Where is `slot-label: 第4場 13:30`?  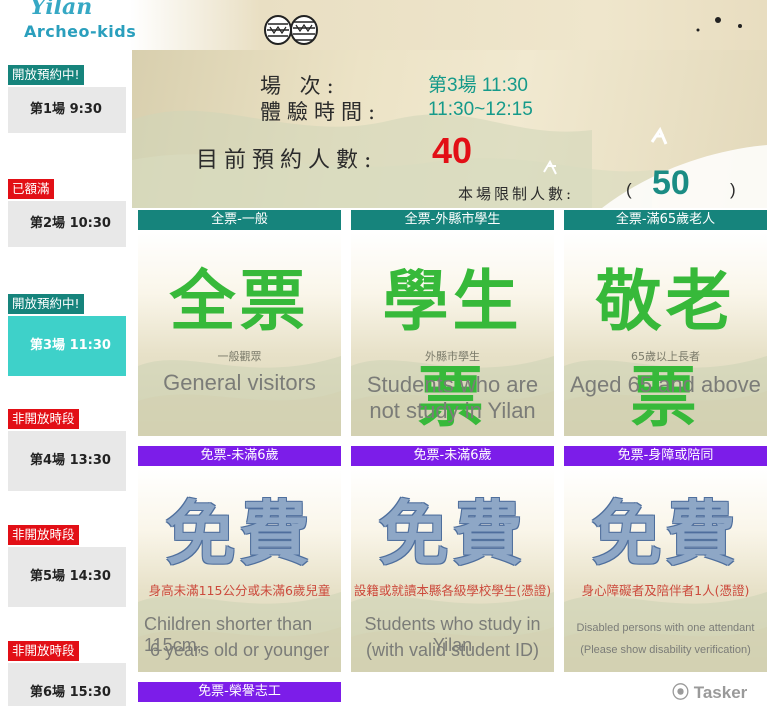 slot-label: 第4場 13:30 is located at coordinates (67, 461).